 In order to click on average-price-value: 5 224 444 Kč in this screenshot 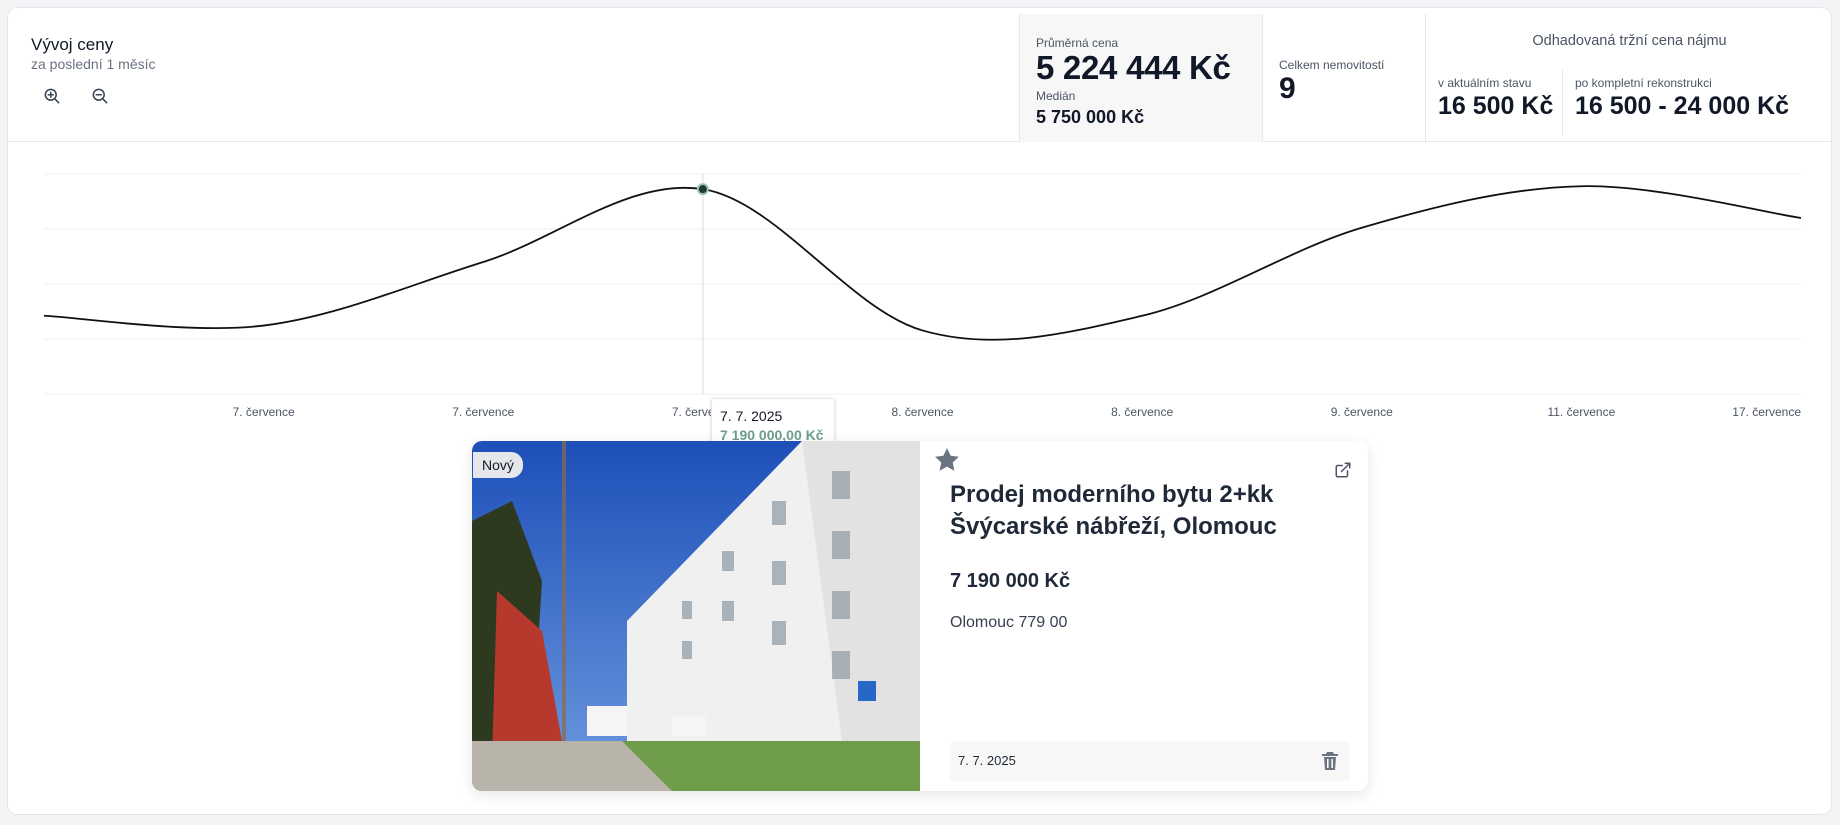, I will do `click(1133, 67)`.